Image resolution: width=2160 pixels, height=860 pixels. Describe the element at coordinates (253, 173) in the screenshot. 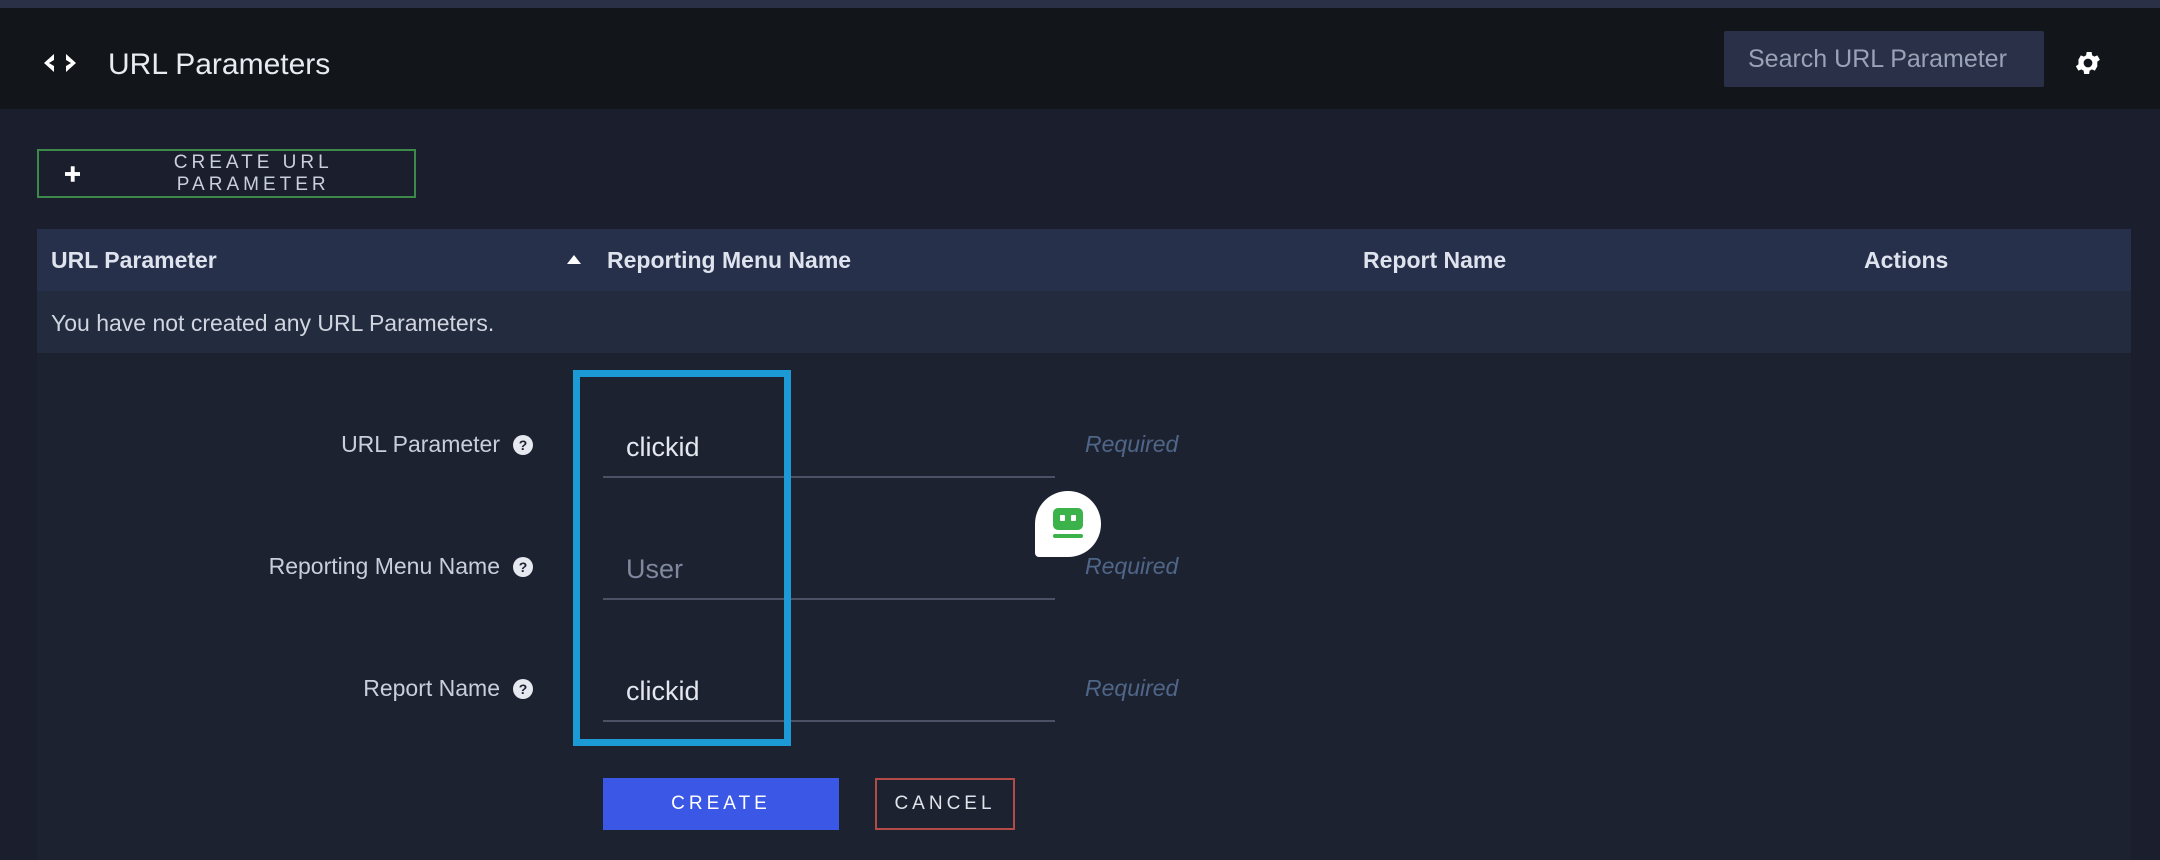

I see `create-url-parameter-label: CREATE URL PARAMETER` at that location.